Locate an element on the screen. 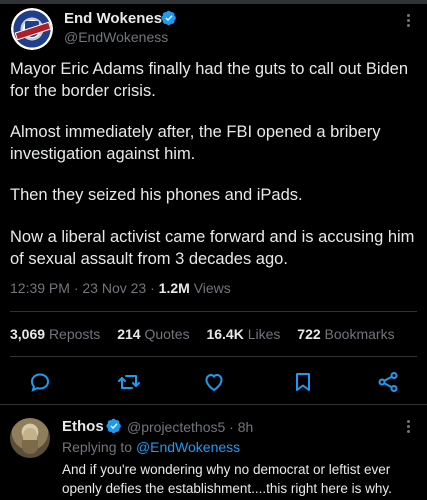  top-border is located at coordinates (213, 2).